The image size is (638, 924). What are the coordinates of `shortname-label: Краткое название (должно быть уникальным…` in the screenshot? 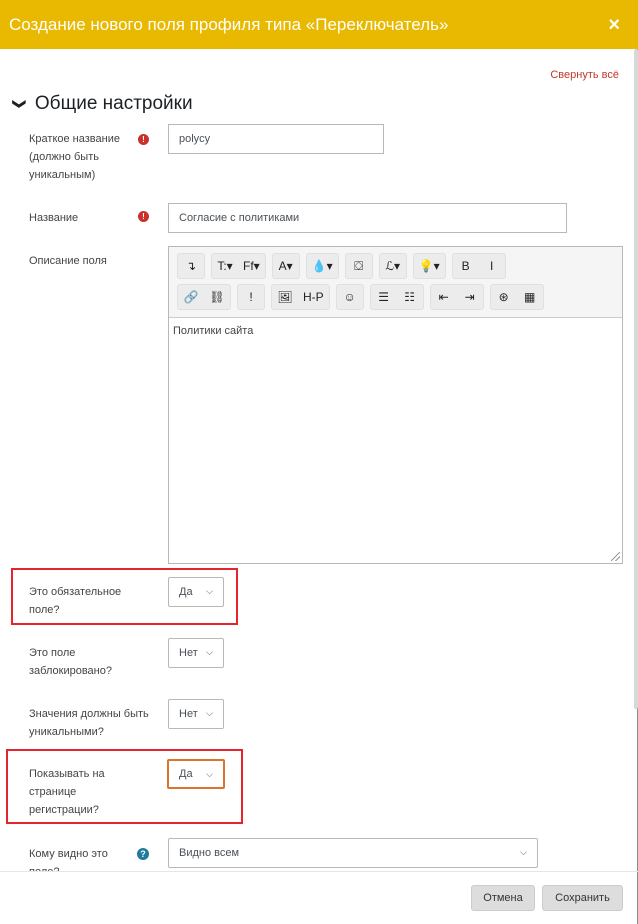 It's located at (74, 157).